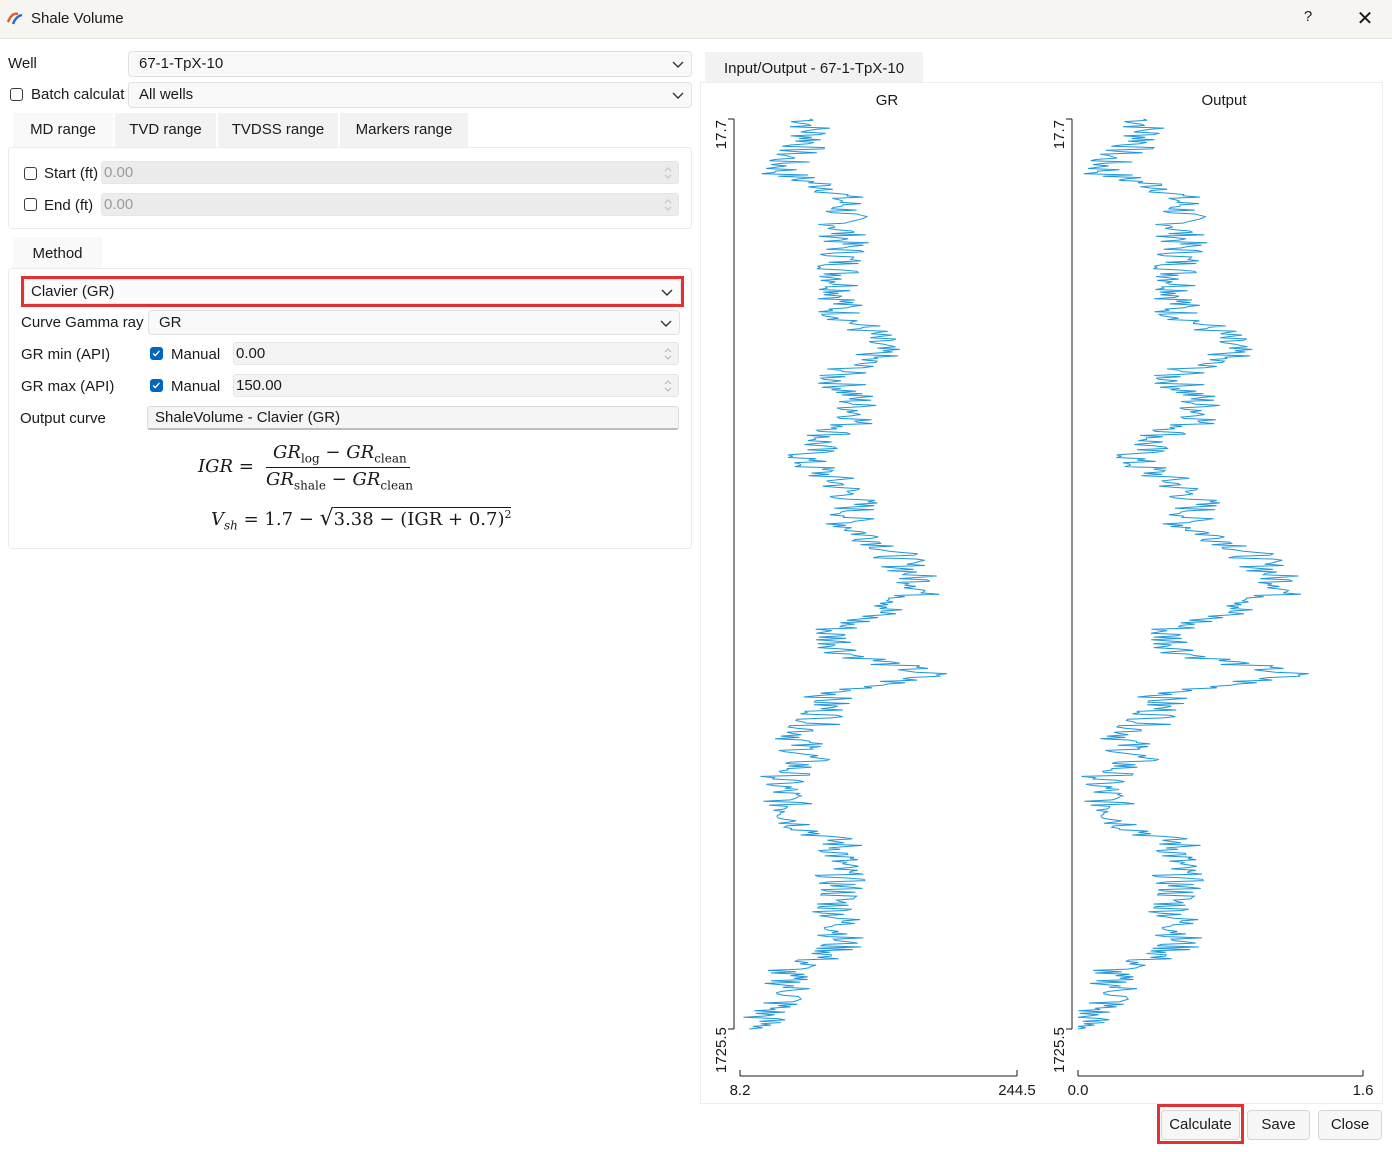  I want to click on curve-gamma-ray-select: GR, so click(414, 322).